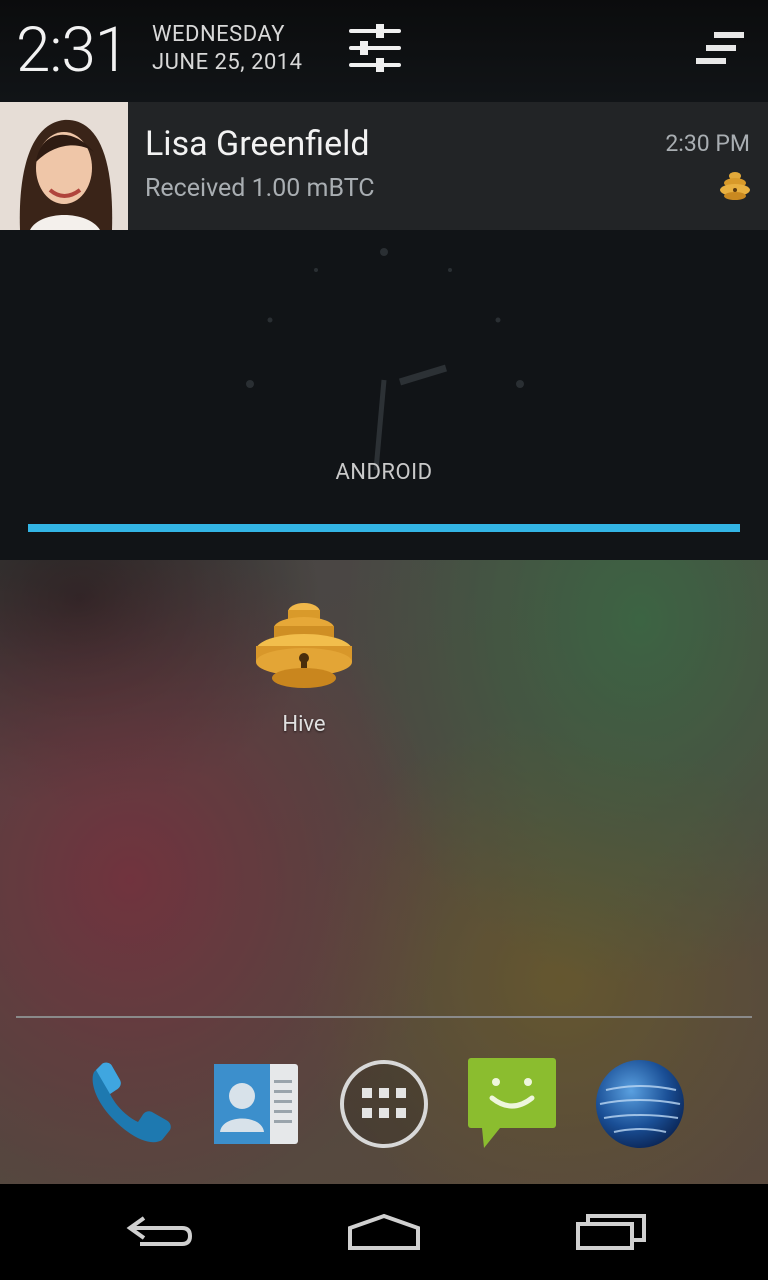  Describe the element at coordinates (384, 472) in the screenshot. I see `carrier-label: ANDROID` at that location.